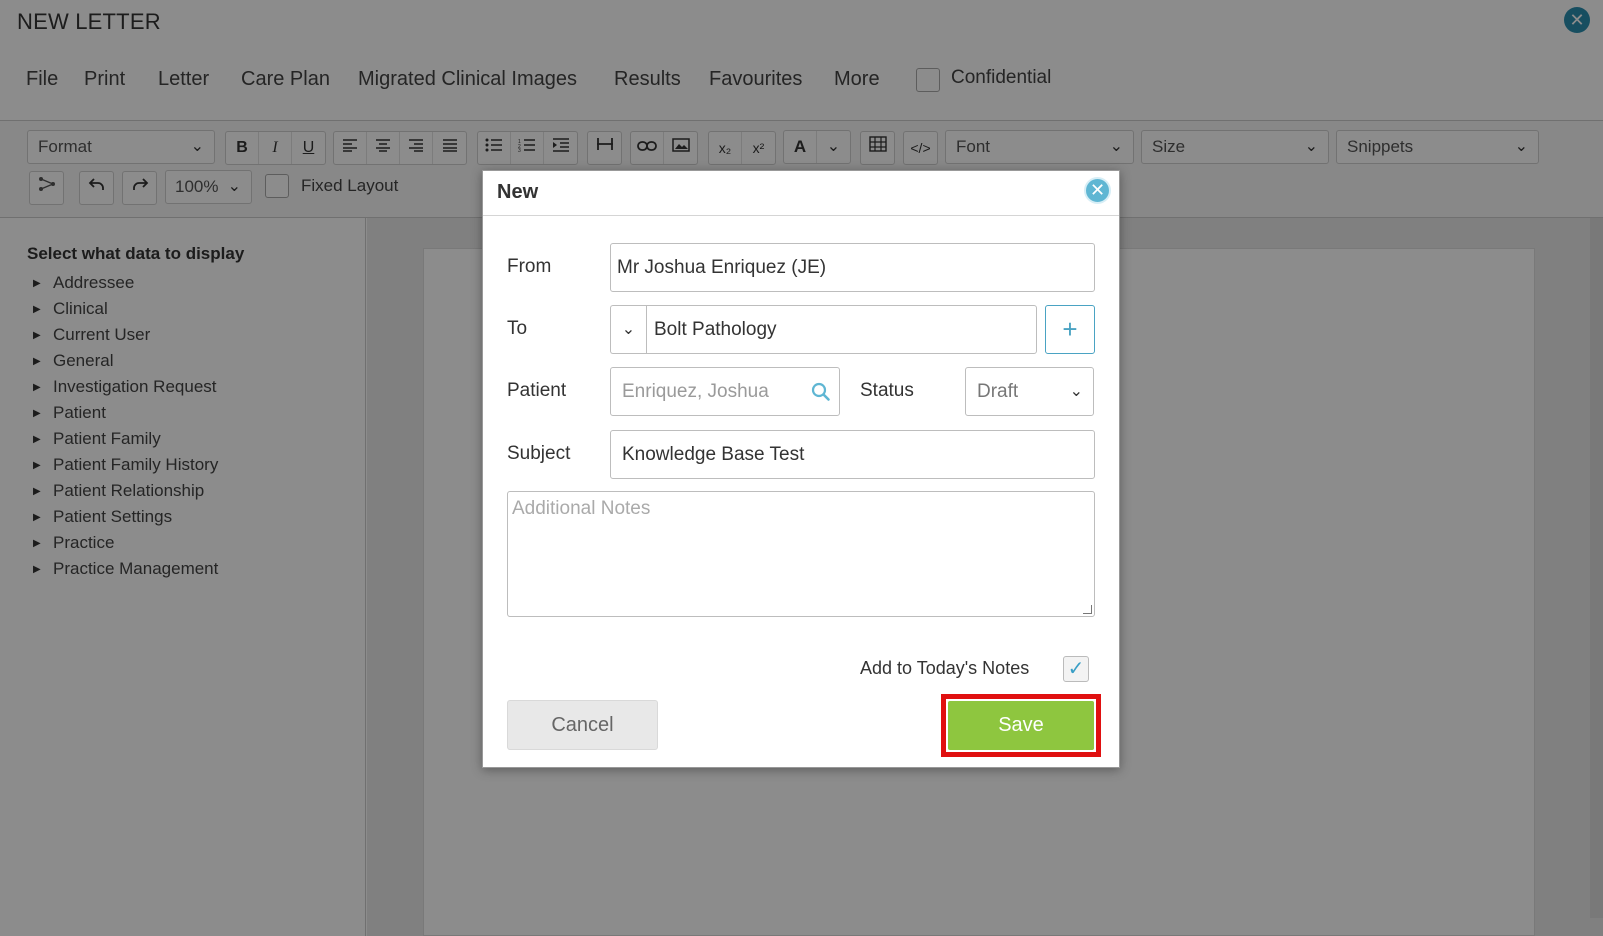  I want to click on to-field: Bolt Pathology, so click(841, 329).